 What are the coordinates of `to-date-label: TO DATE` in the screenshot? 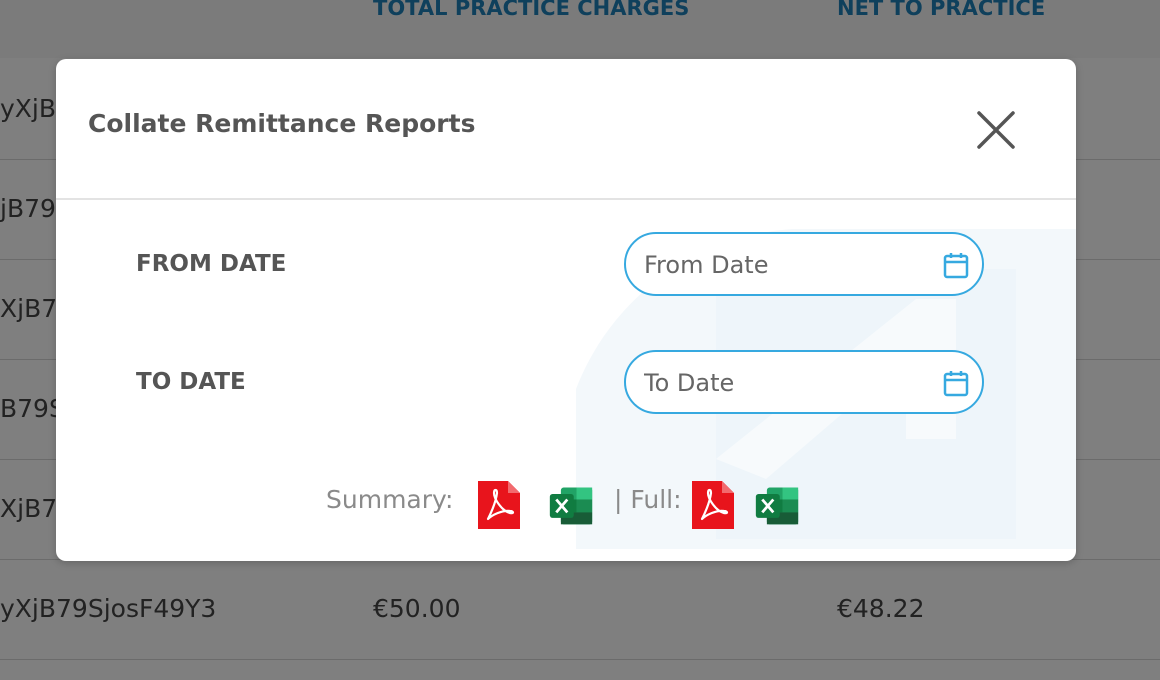 It's located at (191, 382).